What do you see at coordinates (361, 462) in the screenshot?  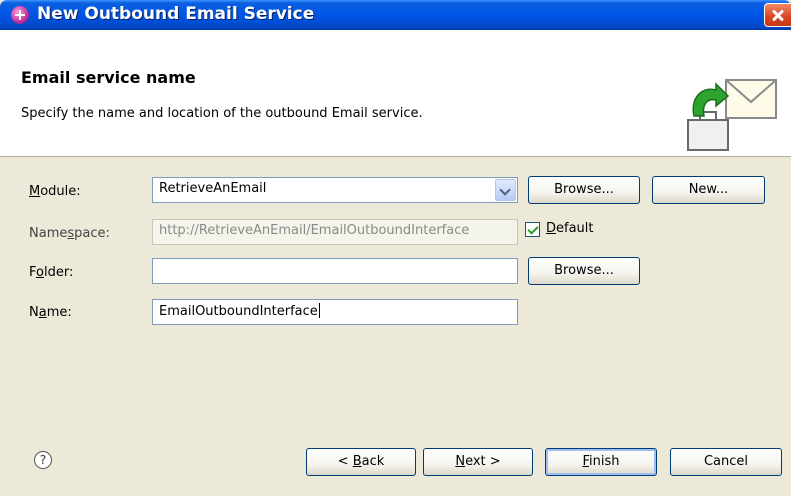 I see `back-button: < Back` at bounding box center [361, 462].